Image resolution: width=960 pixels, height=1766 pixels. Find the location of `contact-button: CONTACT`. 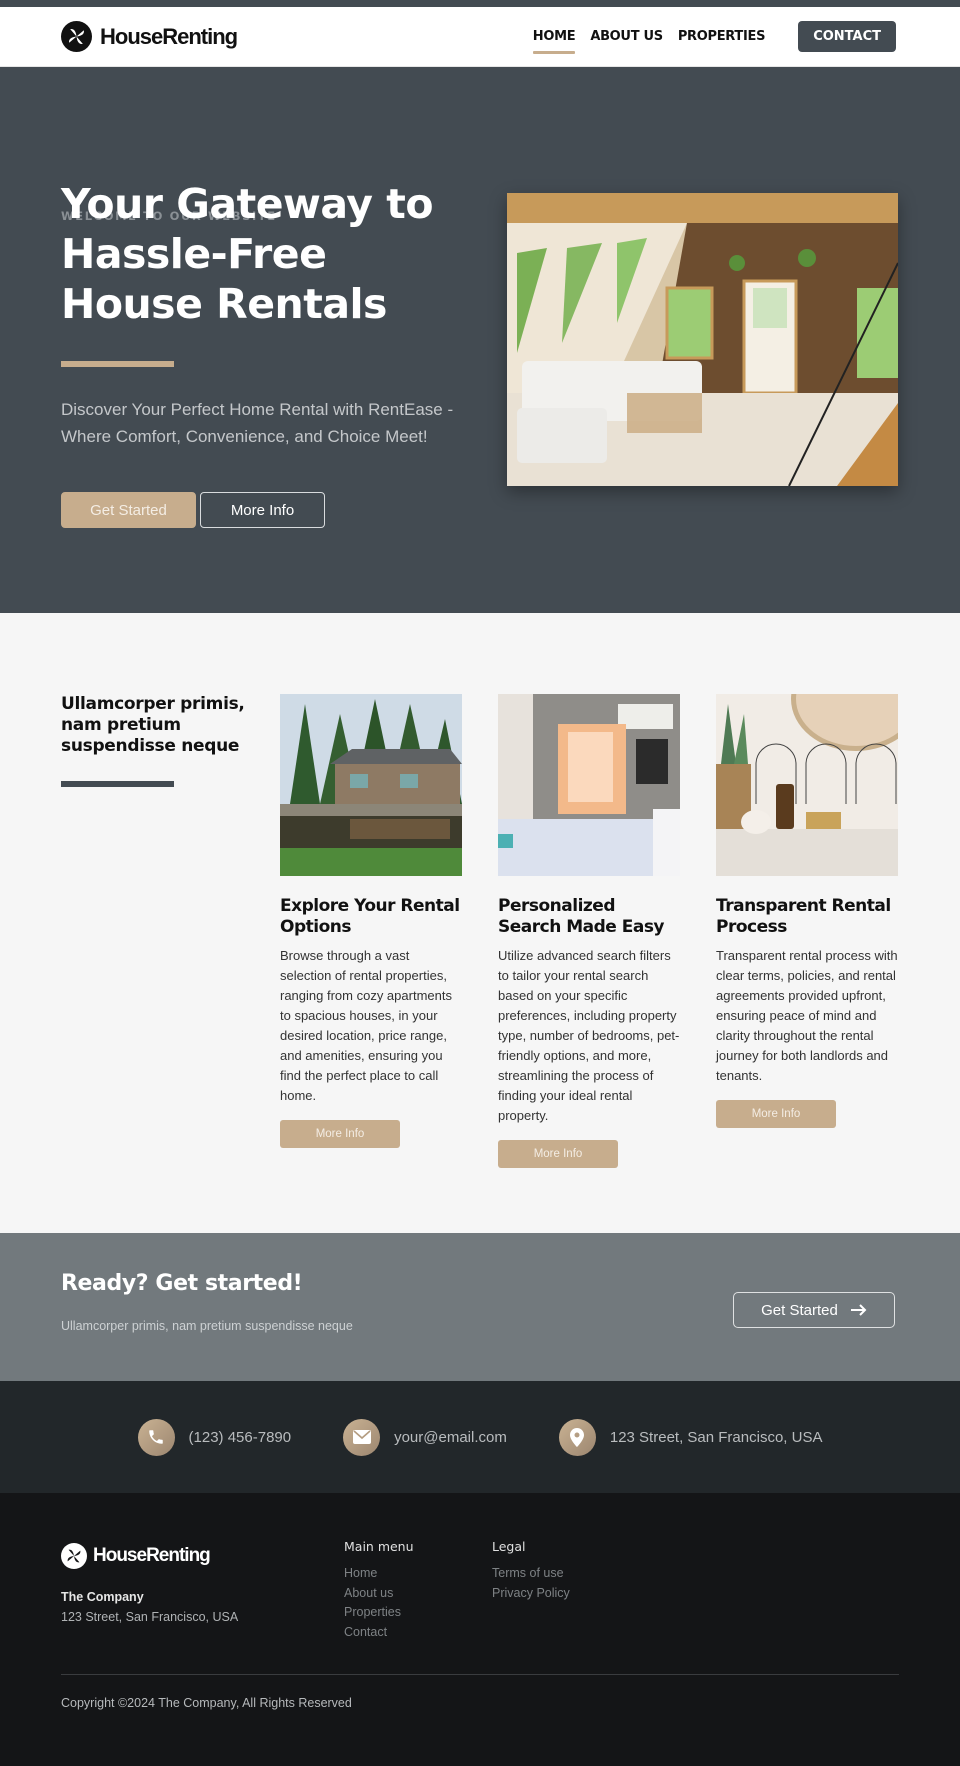

contact-button: CONTACT is located at coordinates (847, 36).